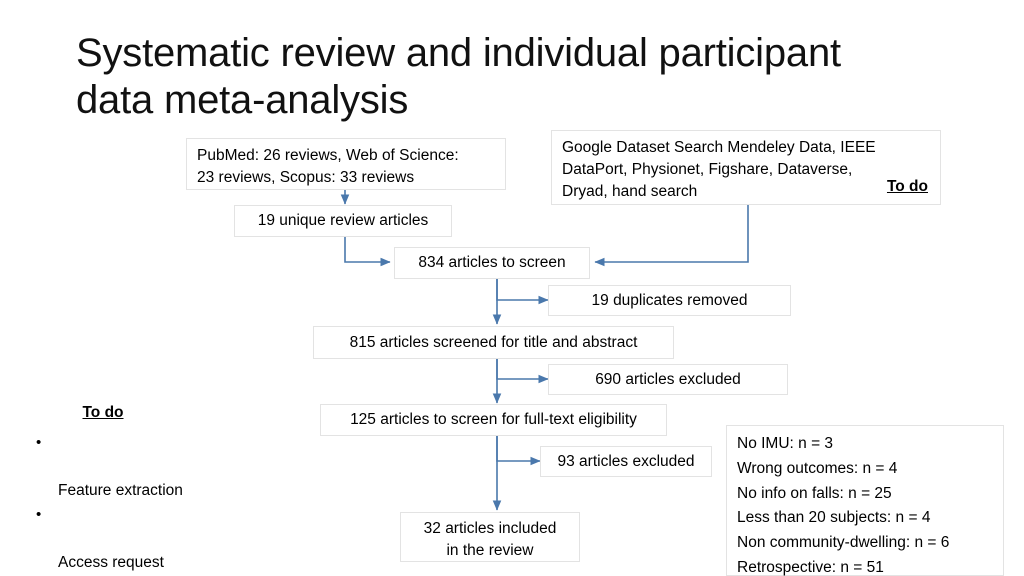 The width and height of the screenshot is (1024, 576). Describe the element at coordinates (814, 493) in the screenshot. I see `exclusion-reason-item: No info on falls: n = 25` at that location.